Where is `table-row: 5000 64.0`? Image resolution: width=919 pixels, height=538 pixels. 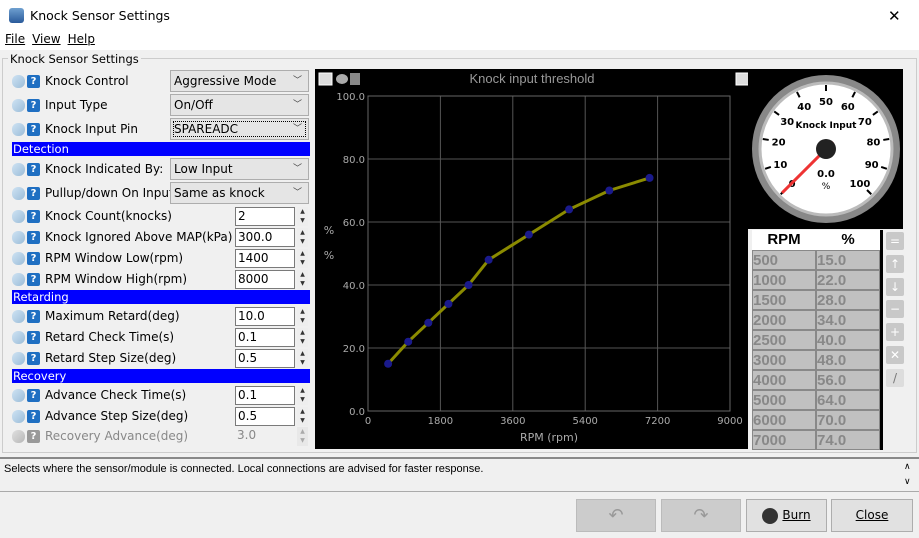
table-row: 5000 64.0 is located at coordinates (817, 400).